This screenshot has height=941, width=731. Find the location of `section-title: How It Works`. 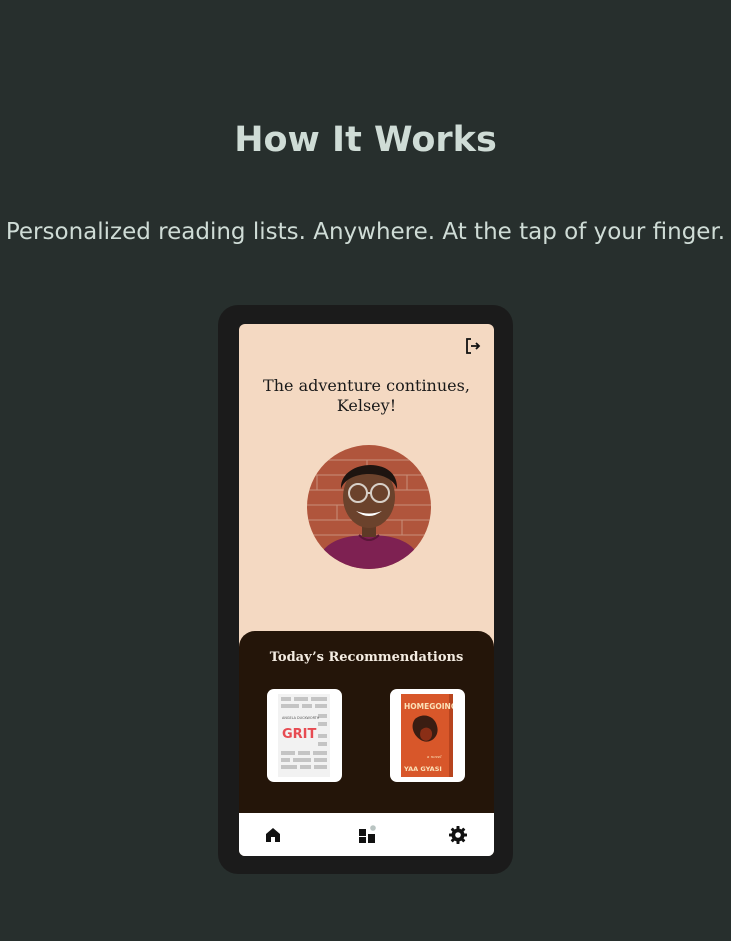

section-title: How It Works is located at coordinates (365, 140).